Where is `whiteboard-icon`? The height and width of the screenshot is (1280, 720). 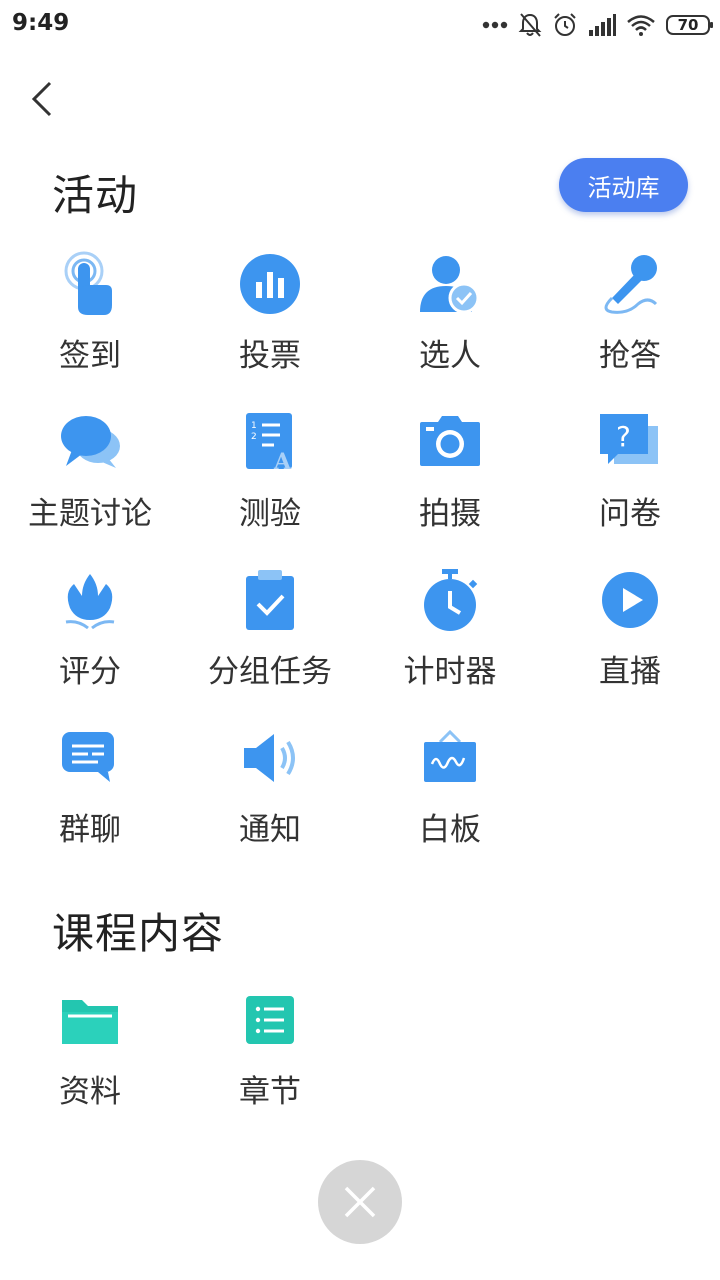 whiteboard-icon is located at coordinates (450, 758).